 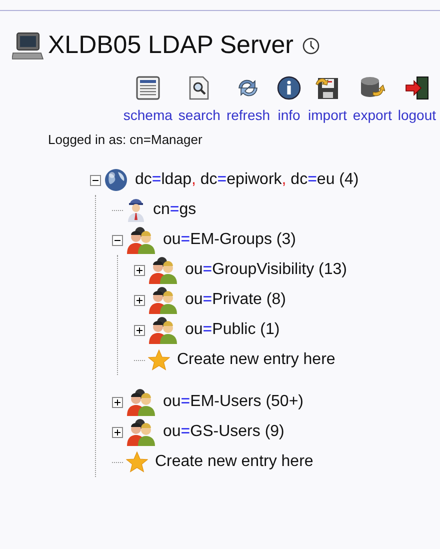 I want to click on exit-door-icon, so click(x=417, y=87).